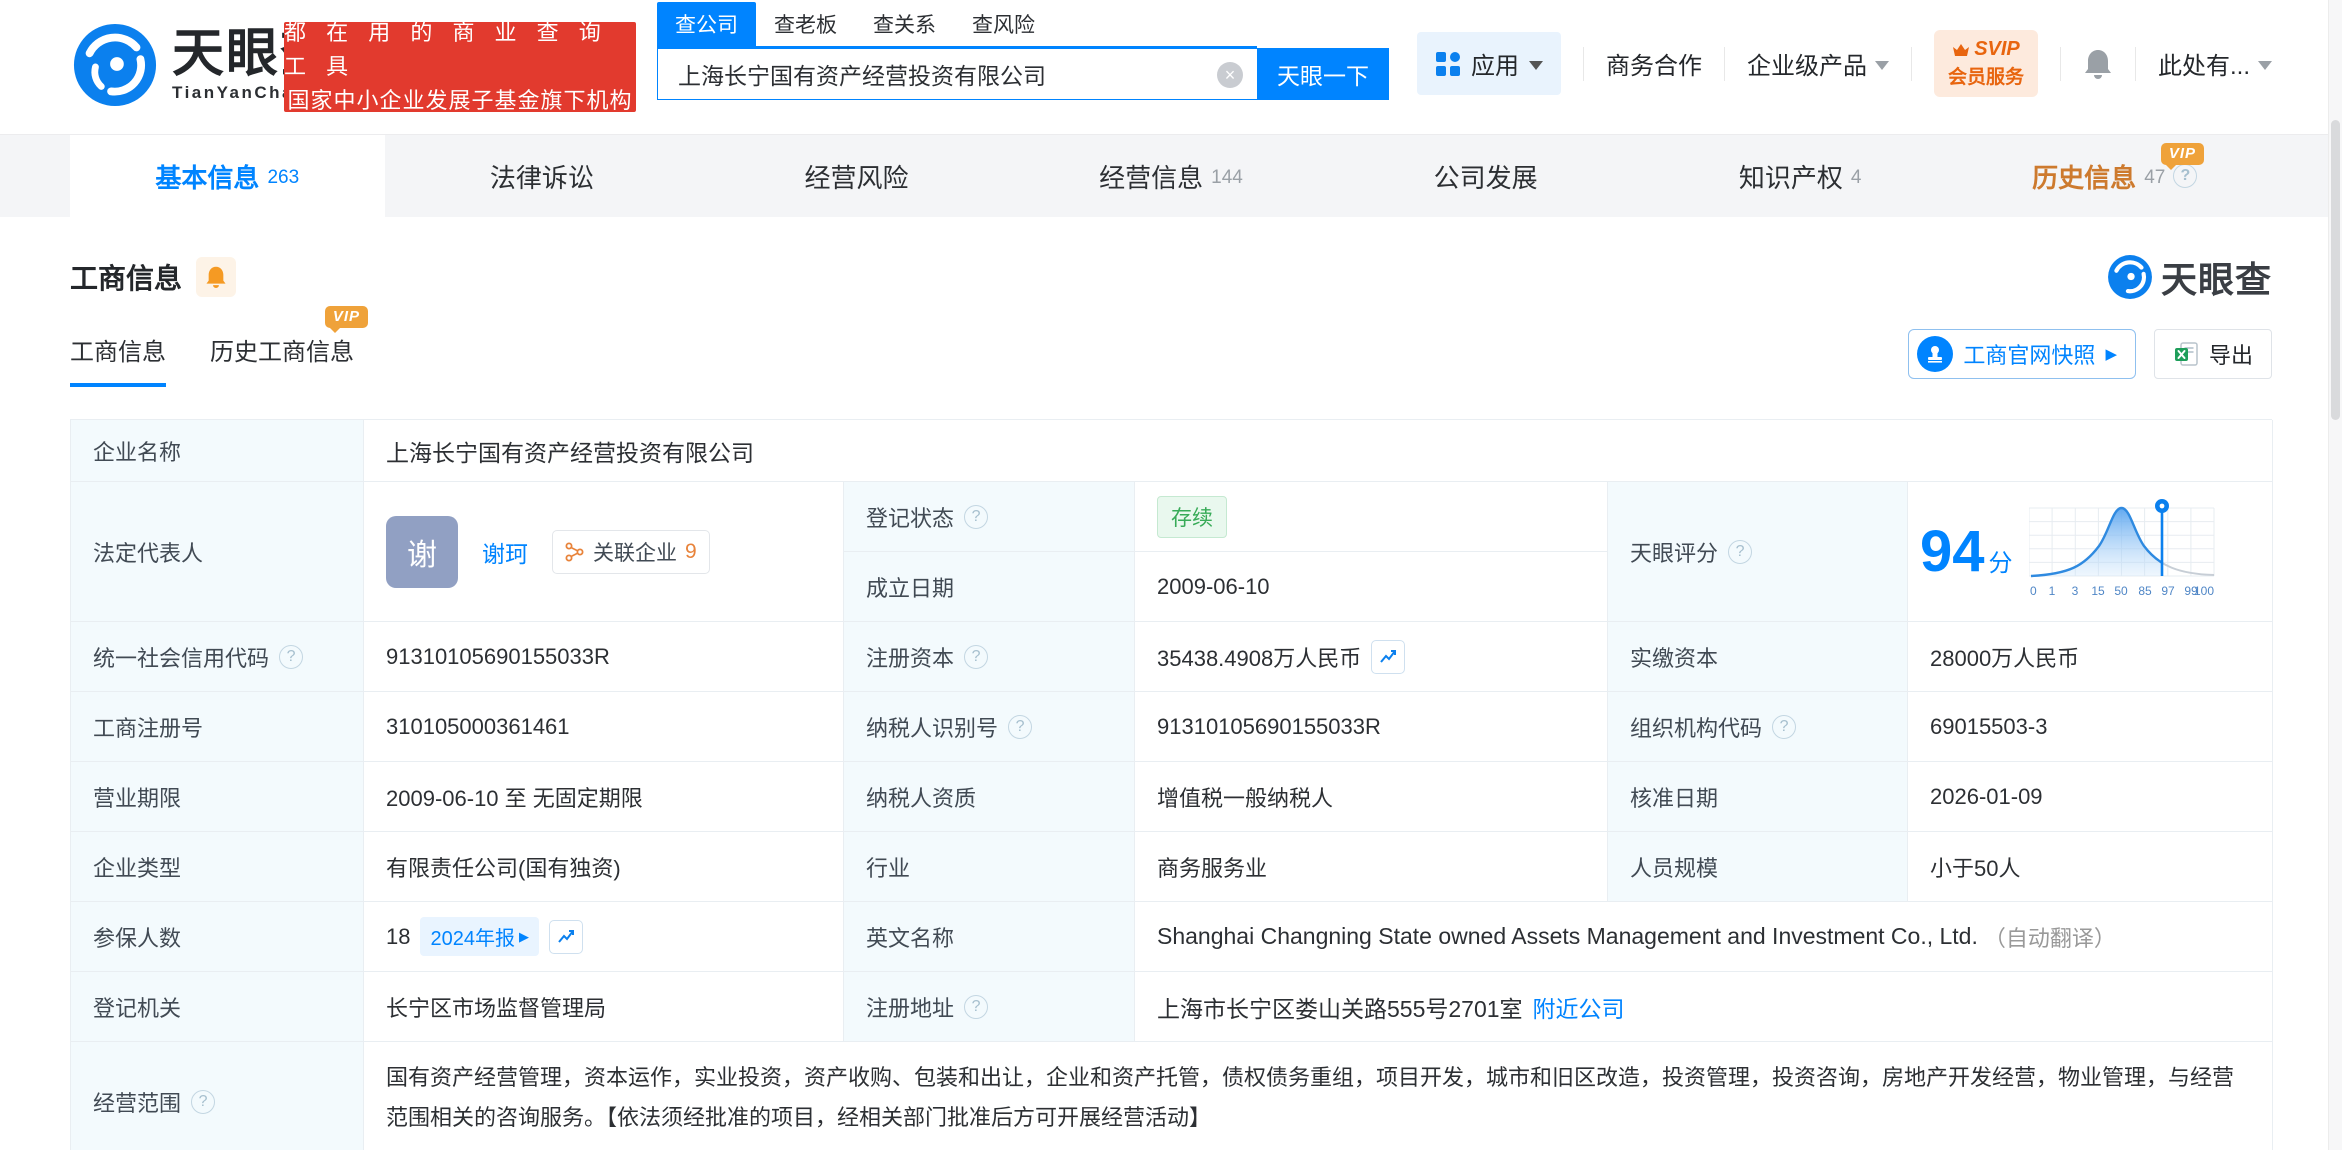  What do you see at coordinates (217, 657) in the screenshot?
I see `credit-code-label: 统一社会信用代码?` at bounding box center [217, 657].